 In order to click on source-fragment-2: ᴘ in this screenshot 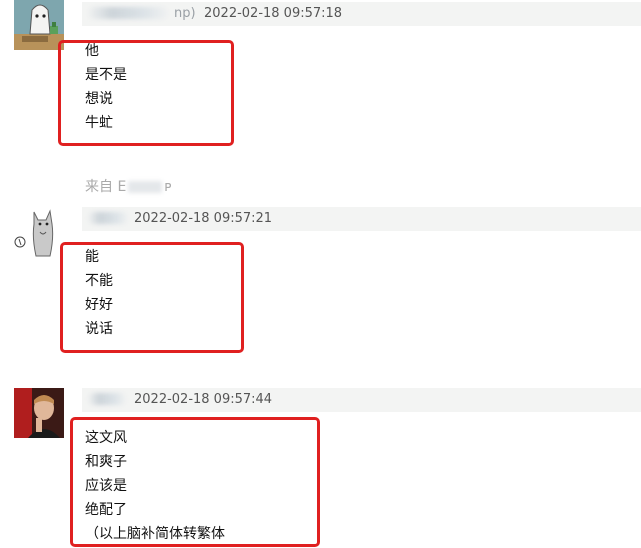, I will do `click(168, 187)`.